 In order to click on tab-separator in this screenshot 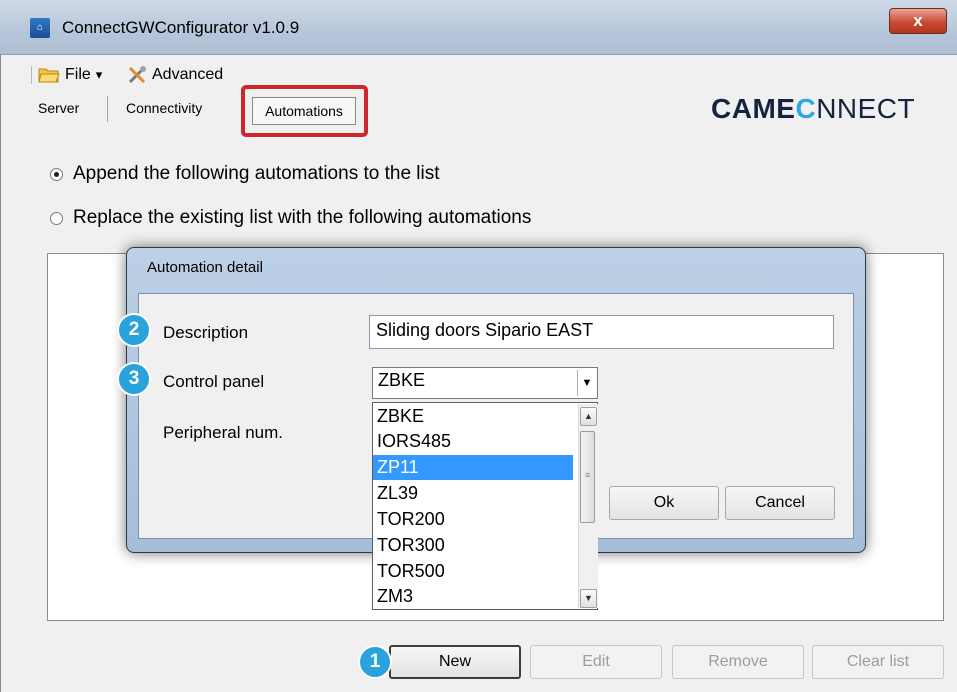, I will do `click(107, 109)`.